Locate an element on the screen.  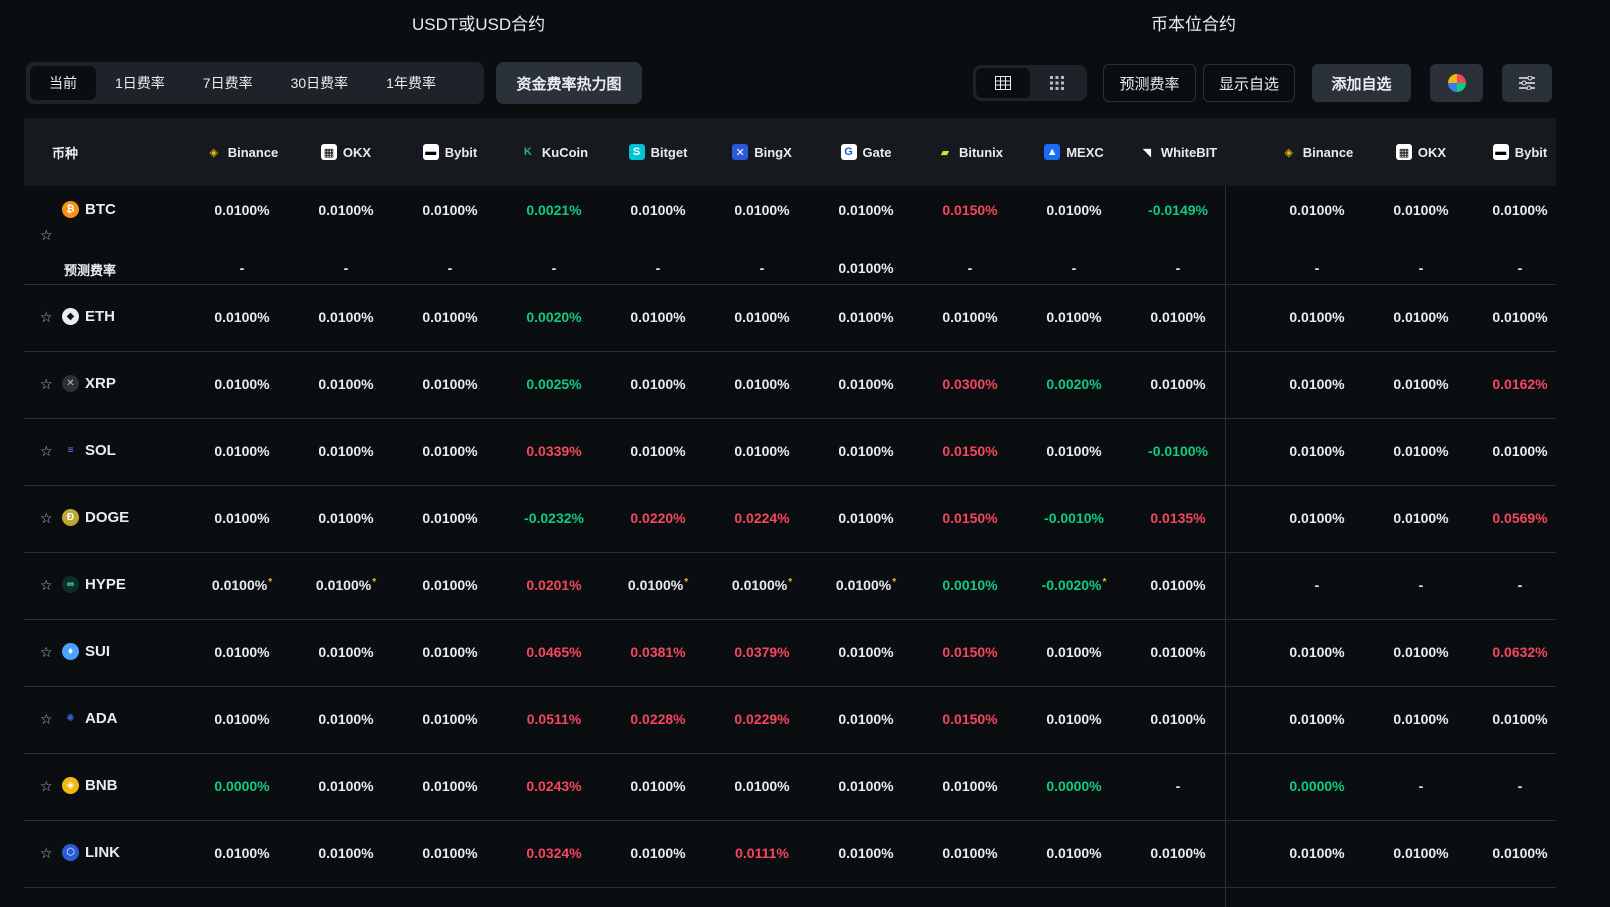
rate-cell-binance-coin: 0.0000% is located at coordinates (1317, 786).